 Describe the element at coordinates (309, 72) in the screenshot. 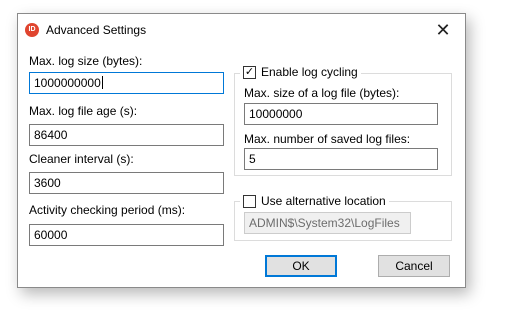

I see `enable-log-cycling-label: Enable log cycling` at that location.